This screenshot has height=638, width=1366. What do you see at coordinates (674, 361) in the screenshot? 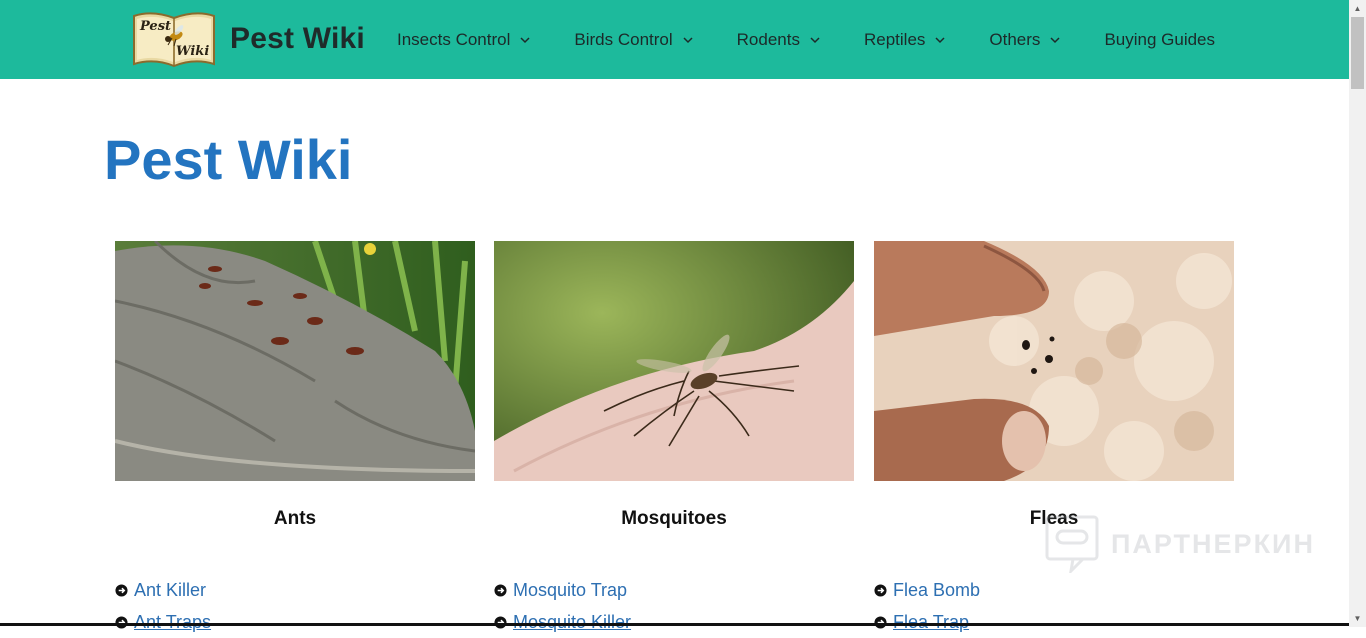
I see `mosquito-image` at bounding box center [674, 361].